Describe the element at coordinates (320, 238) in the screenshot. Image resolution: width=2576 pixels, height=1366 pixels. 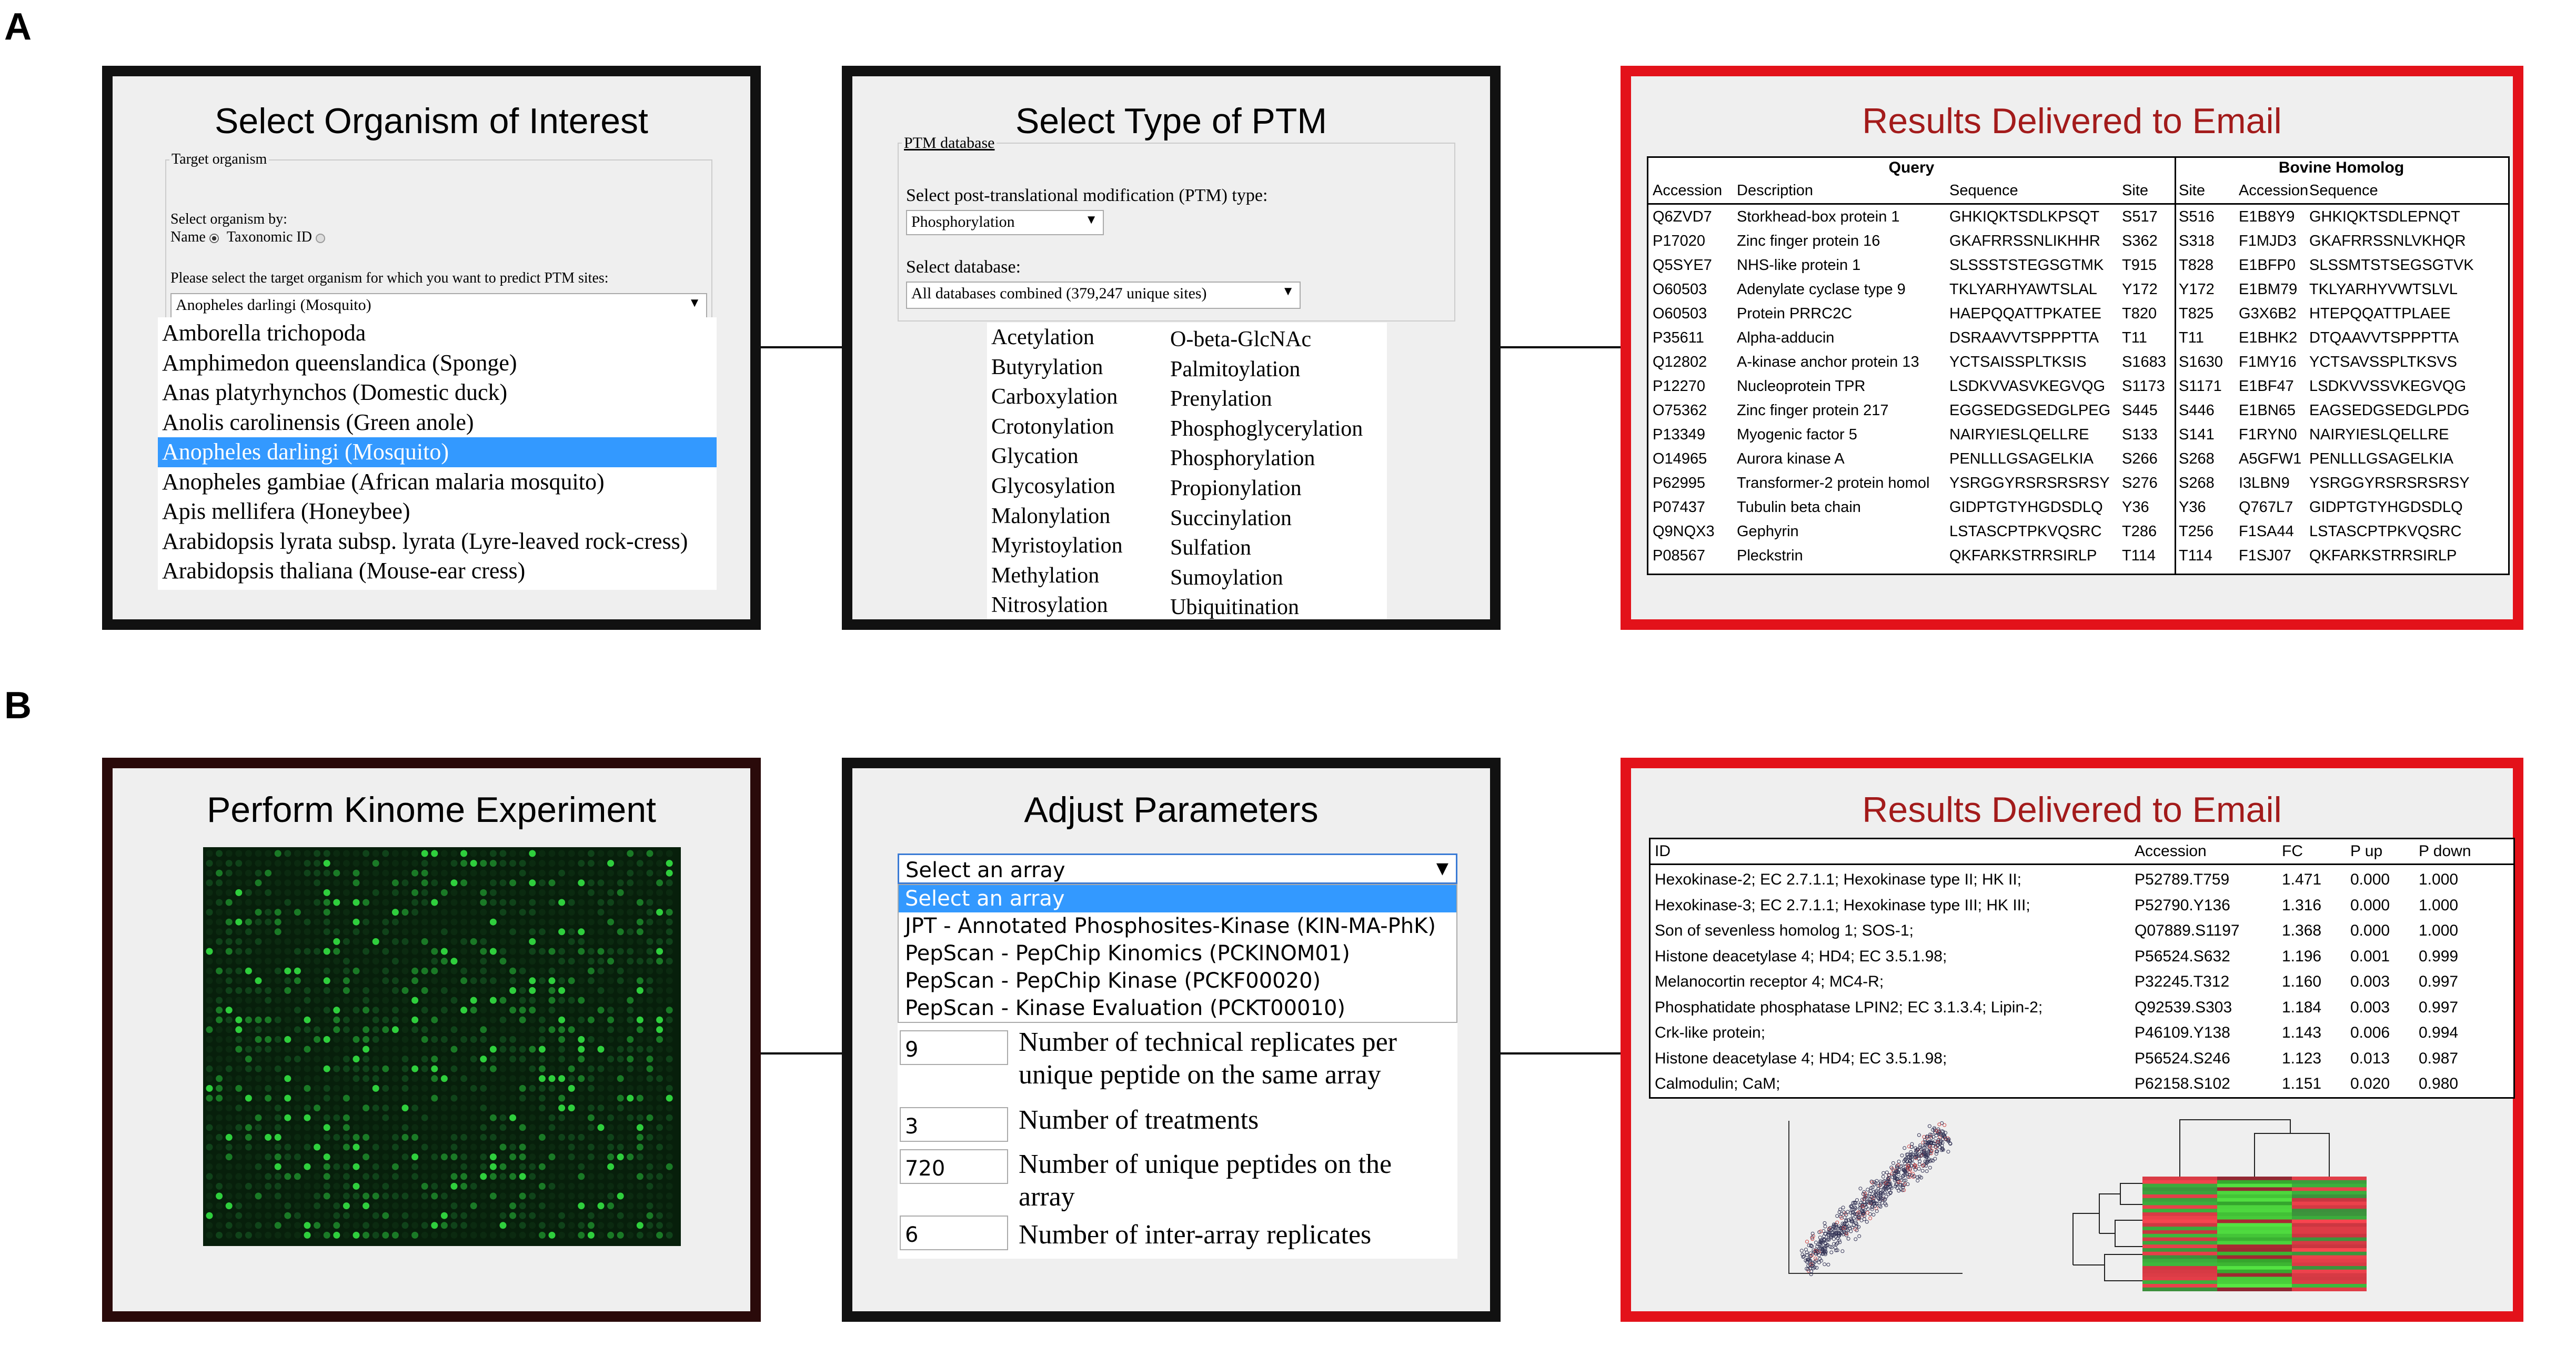
I see `radio-taxonomic` at that location.